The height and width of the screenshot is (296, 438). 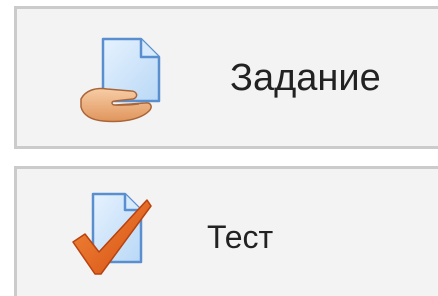 I want to click on quiz-icon, so click(x=112, y=233).